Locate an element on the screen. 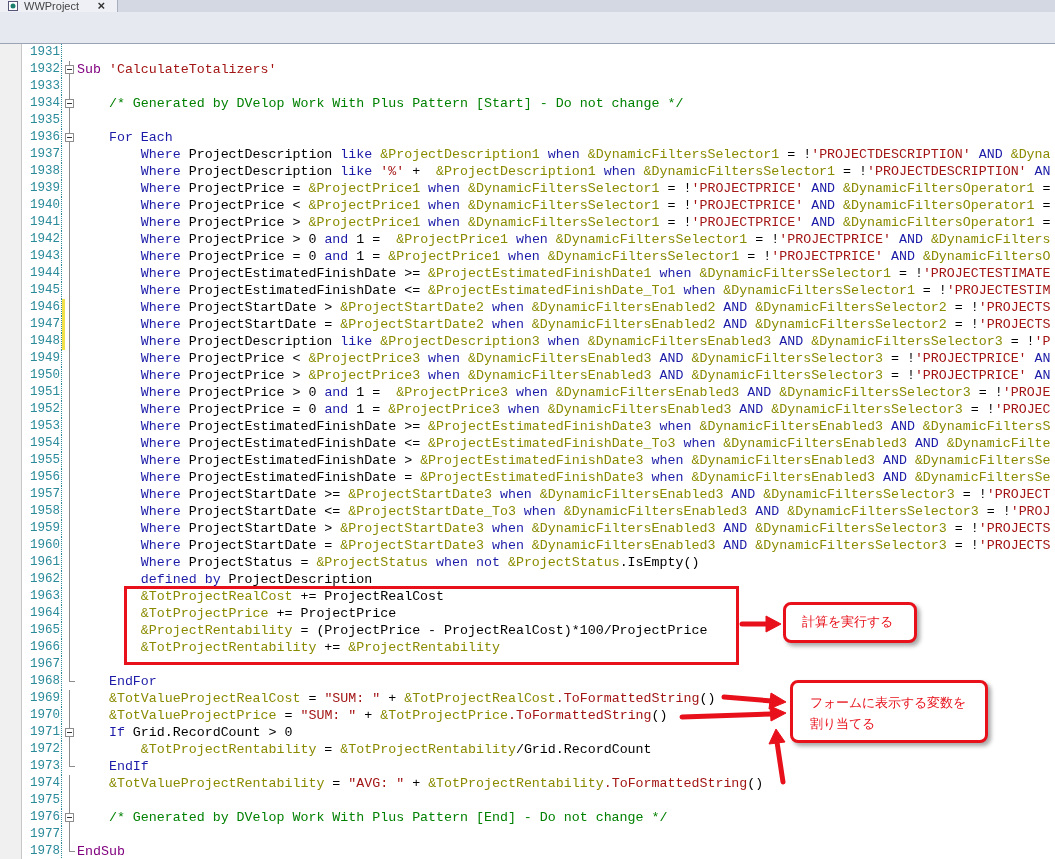 This screenshot has height=859, width=1055. line-number: 1940 is located at coordinates (45, 205).